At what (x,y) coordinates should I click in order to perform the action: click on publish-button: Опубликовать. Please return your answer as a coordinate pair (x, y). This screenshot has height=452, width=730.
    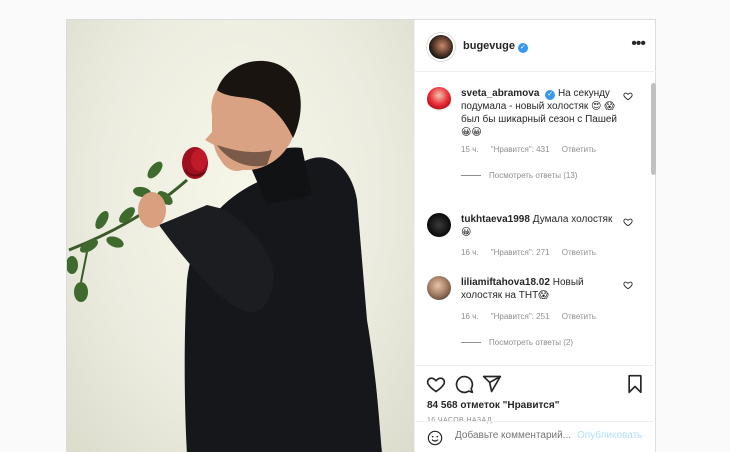
    Looking at the image, I should click on (609, 435).